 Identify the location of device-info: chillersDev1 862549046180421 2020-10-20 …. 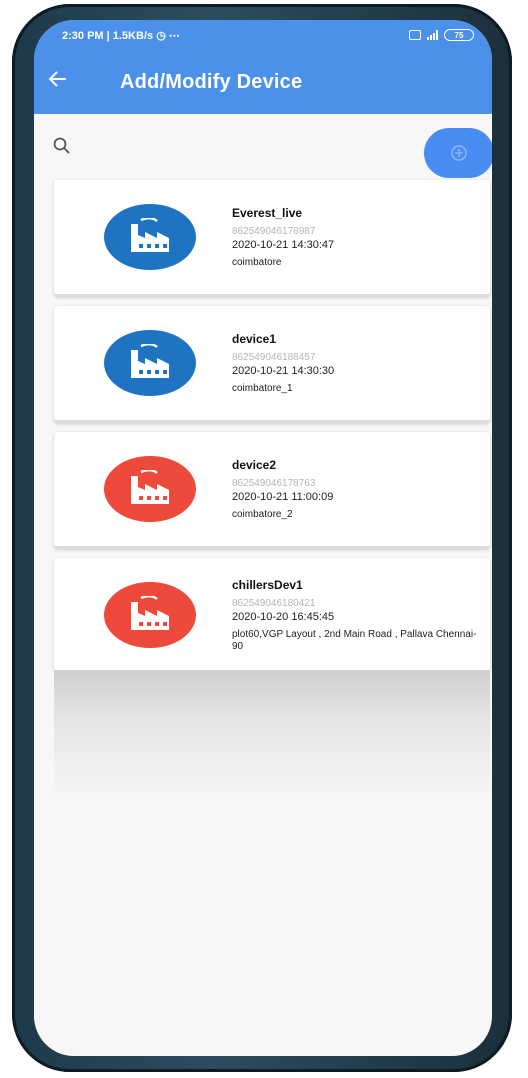
(357, 615).